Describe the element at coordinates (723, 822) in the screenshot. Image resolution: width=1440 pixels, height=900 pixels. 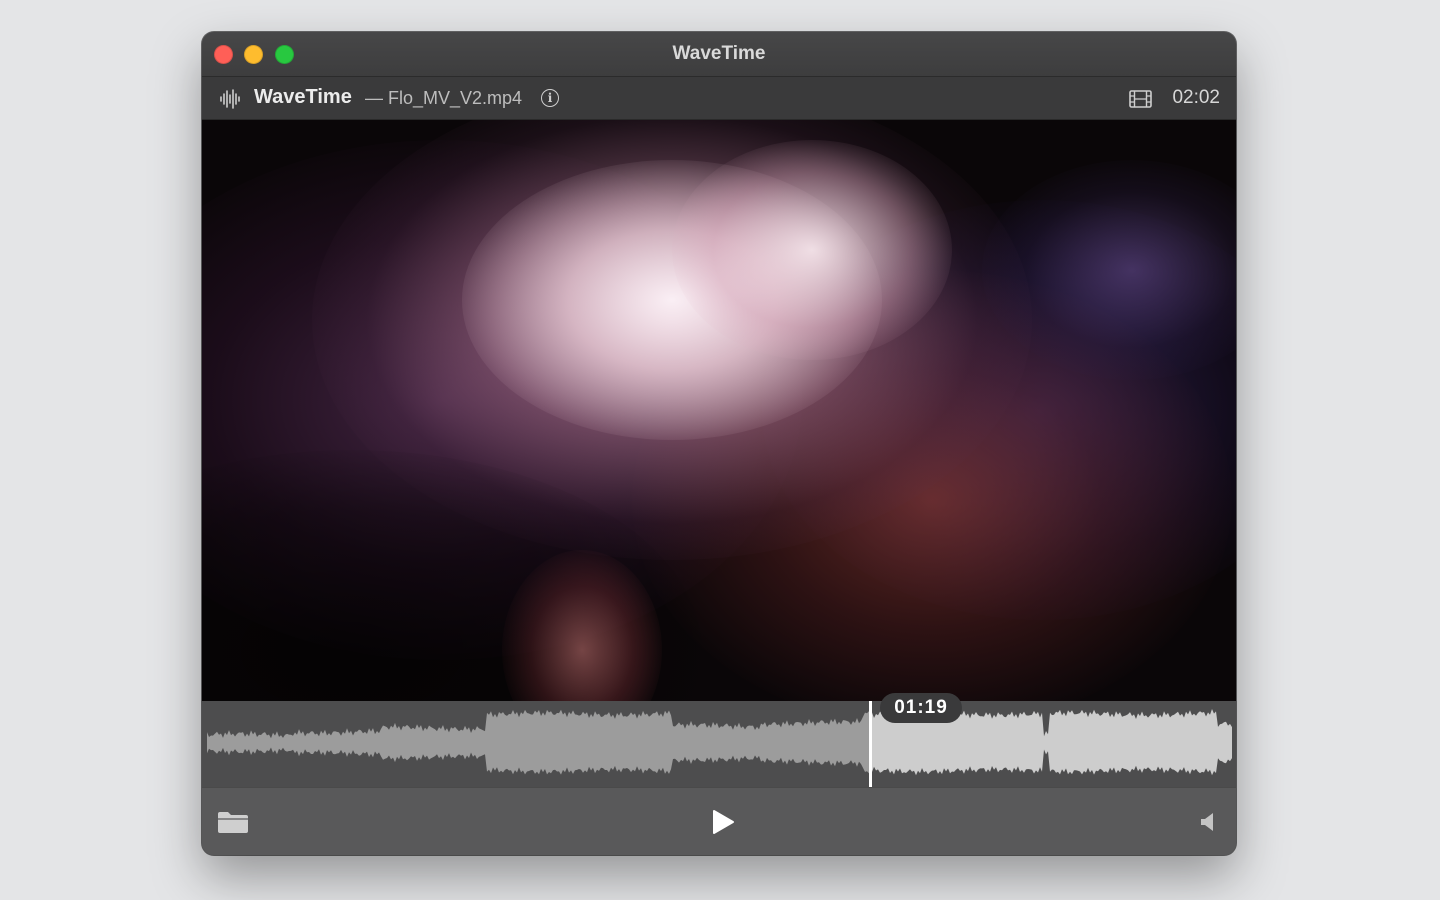
I see `play-icon` at that location.